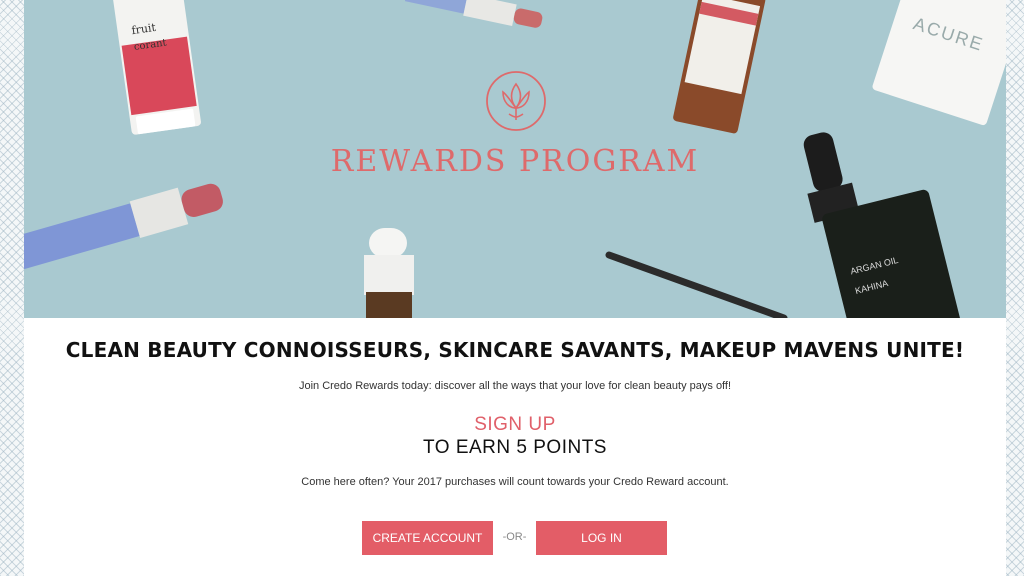  What do you see at coordinates (696, 284) in the screenshot?
I see `pencil-product` at bounding box center [696, 284].